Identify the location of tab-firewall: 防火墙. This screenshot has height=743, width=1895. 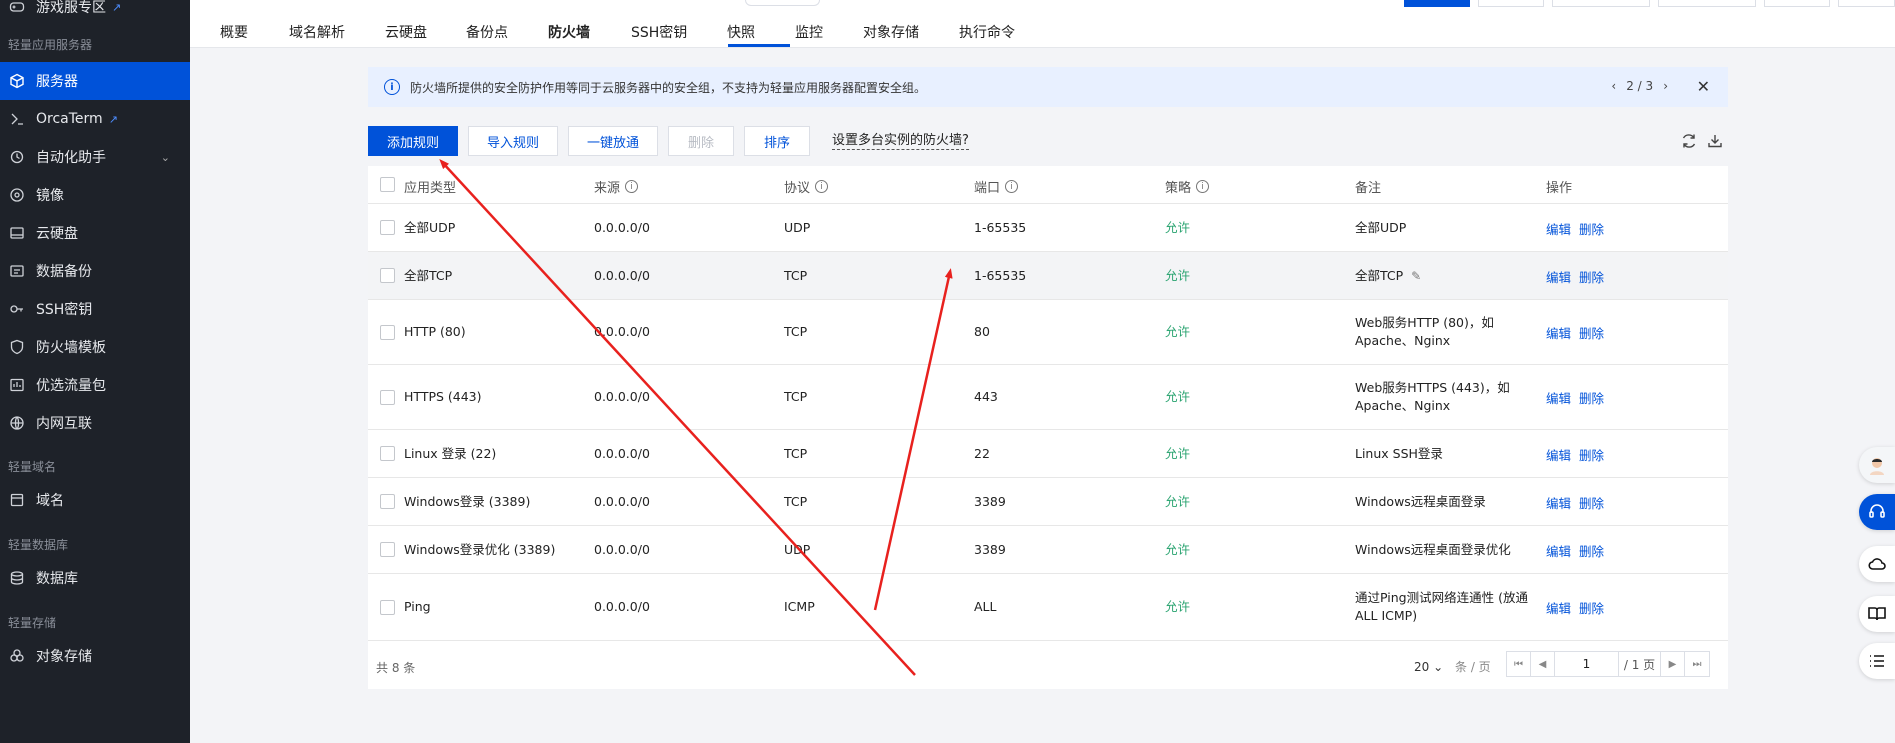
(569, 32).